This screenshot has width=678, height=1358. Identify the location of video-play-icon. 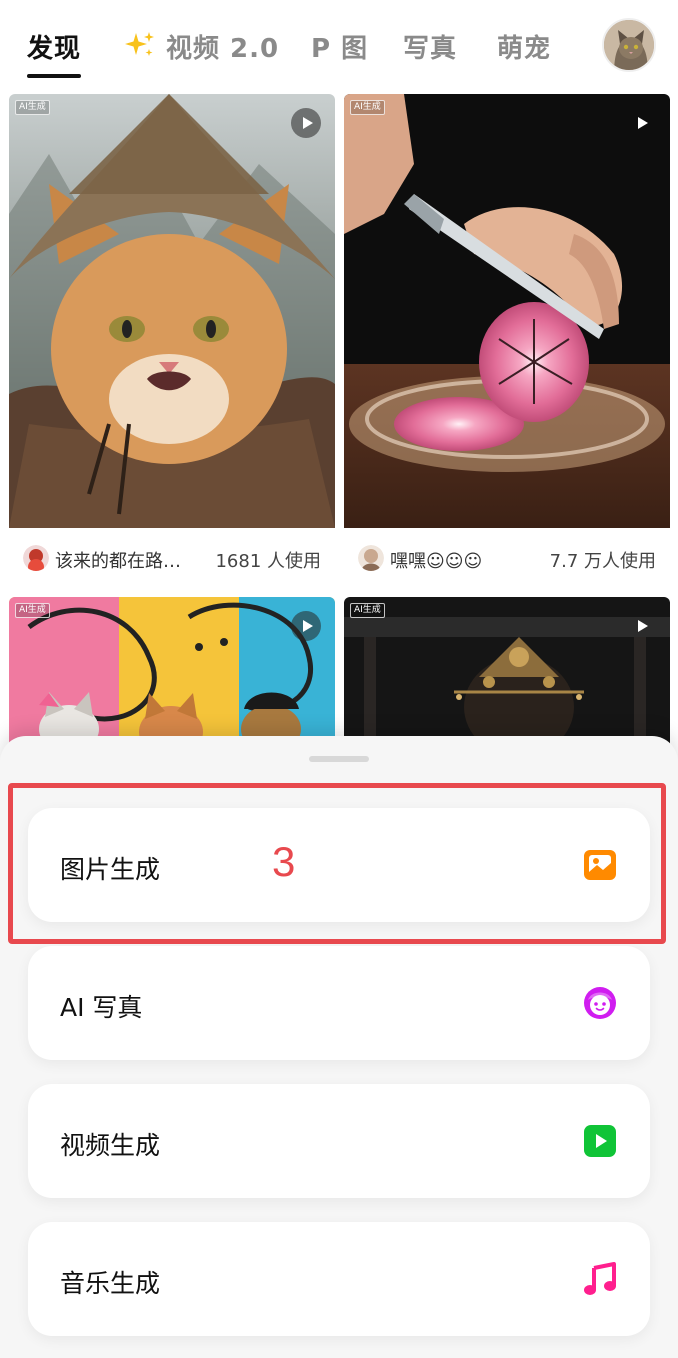
(600, 1141).